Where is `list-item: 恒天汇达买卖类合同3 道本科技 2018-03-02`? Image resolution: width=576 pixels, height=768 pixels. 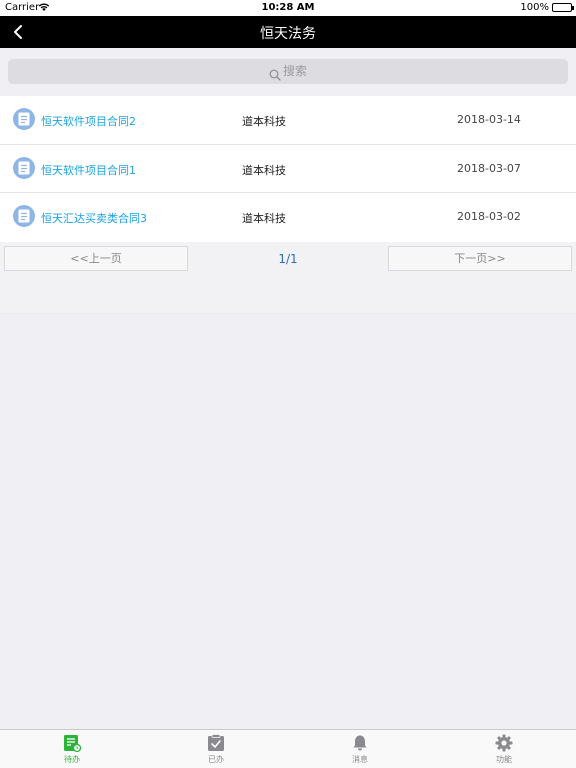
list-item: 恒天汇达买卖类合同3 道本科技 2018-03-02 is located at coordinates (288, 217).